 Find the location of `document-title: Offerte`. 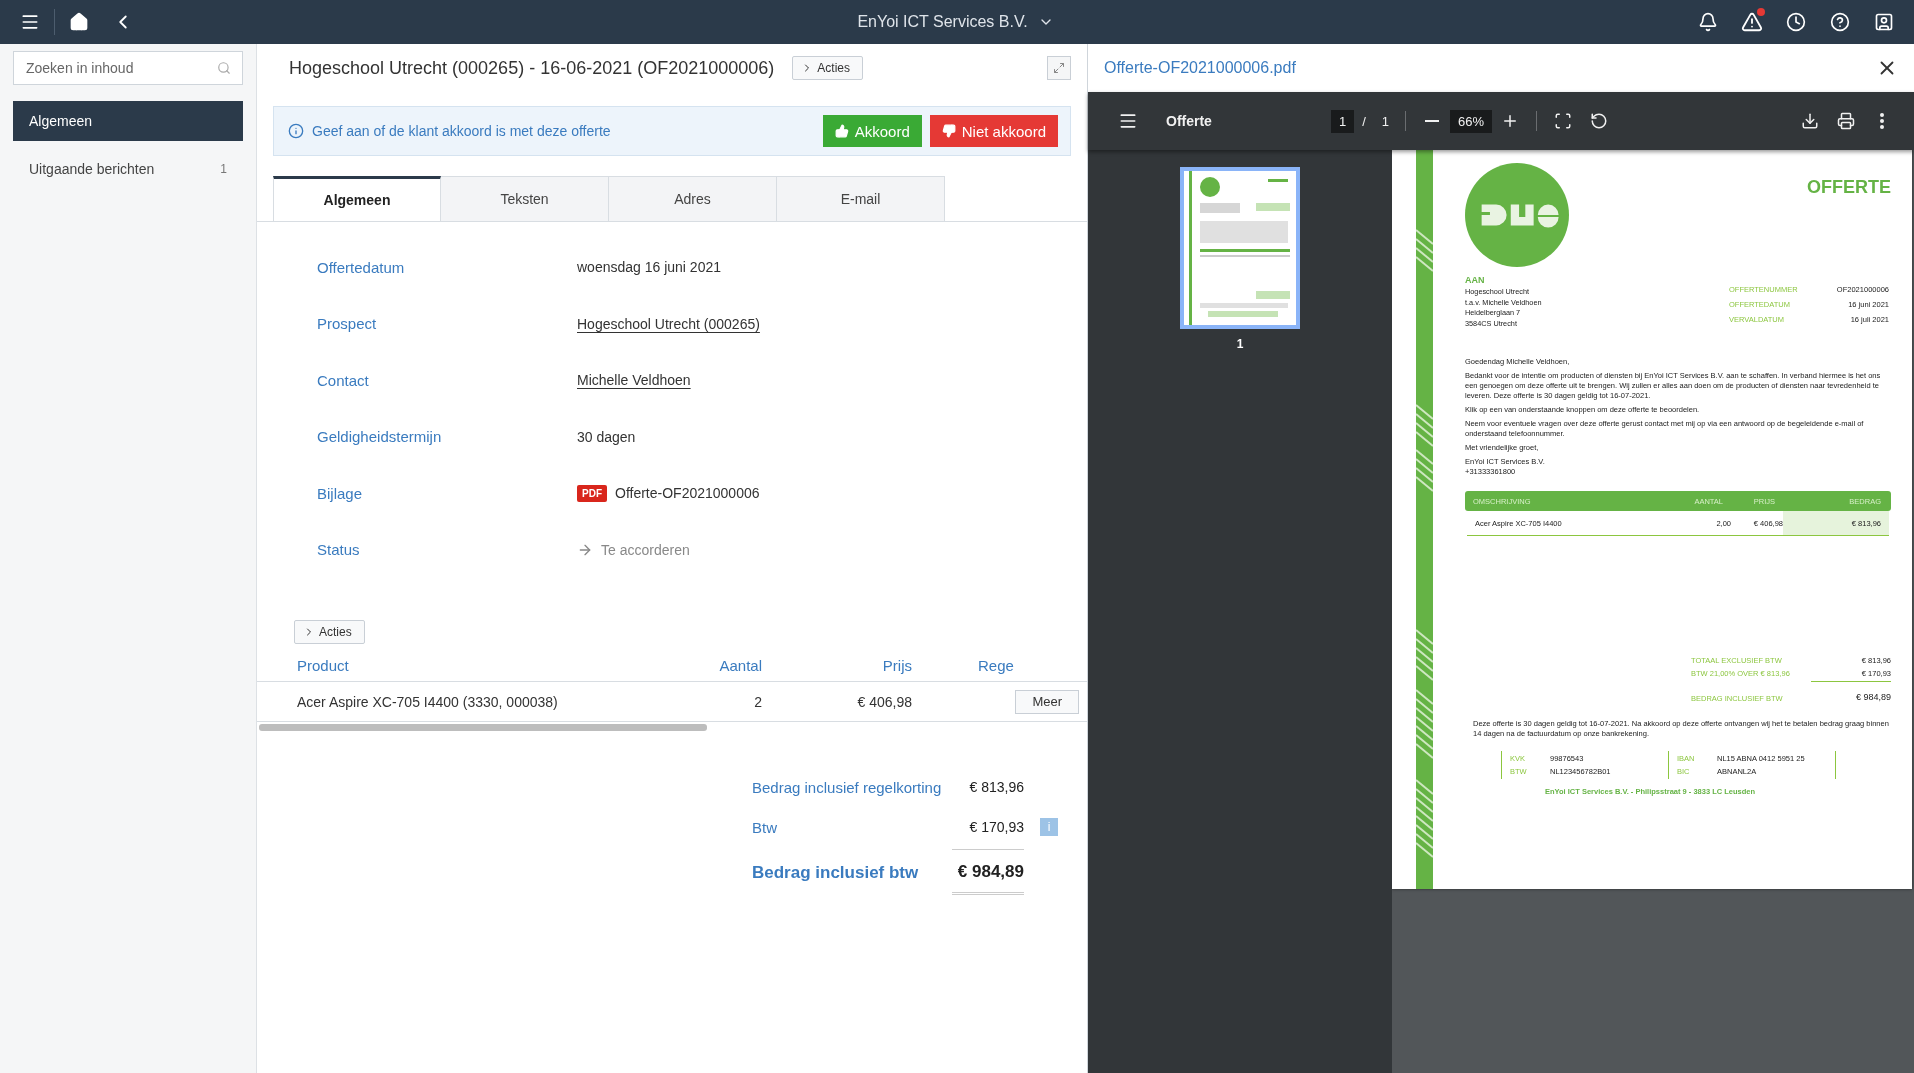

document-title: Offerte is located at coordinates (1189, 121).